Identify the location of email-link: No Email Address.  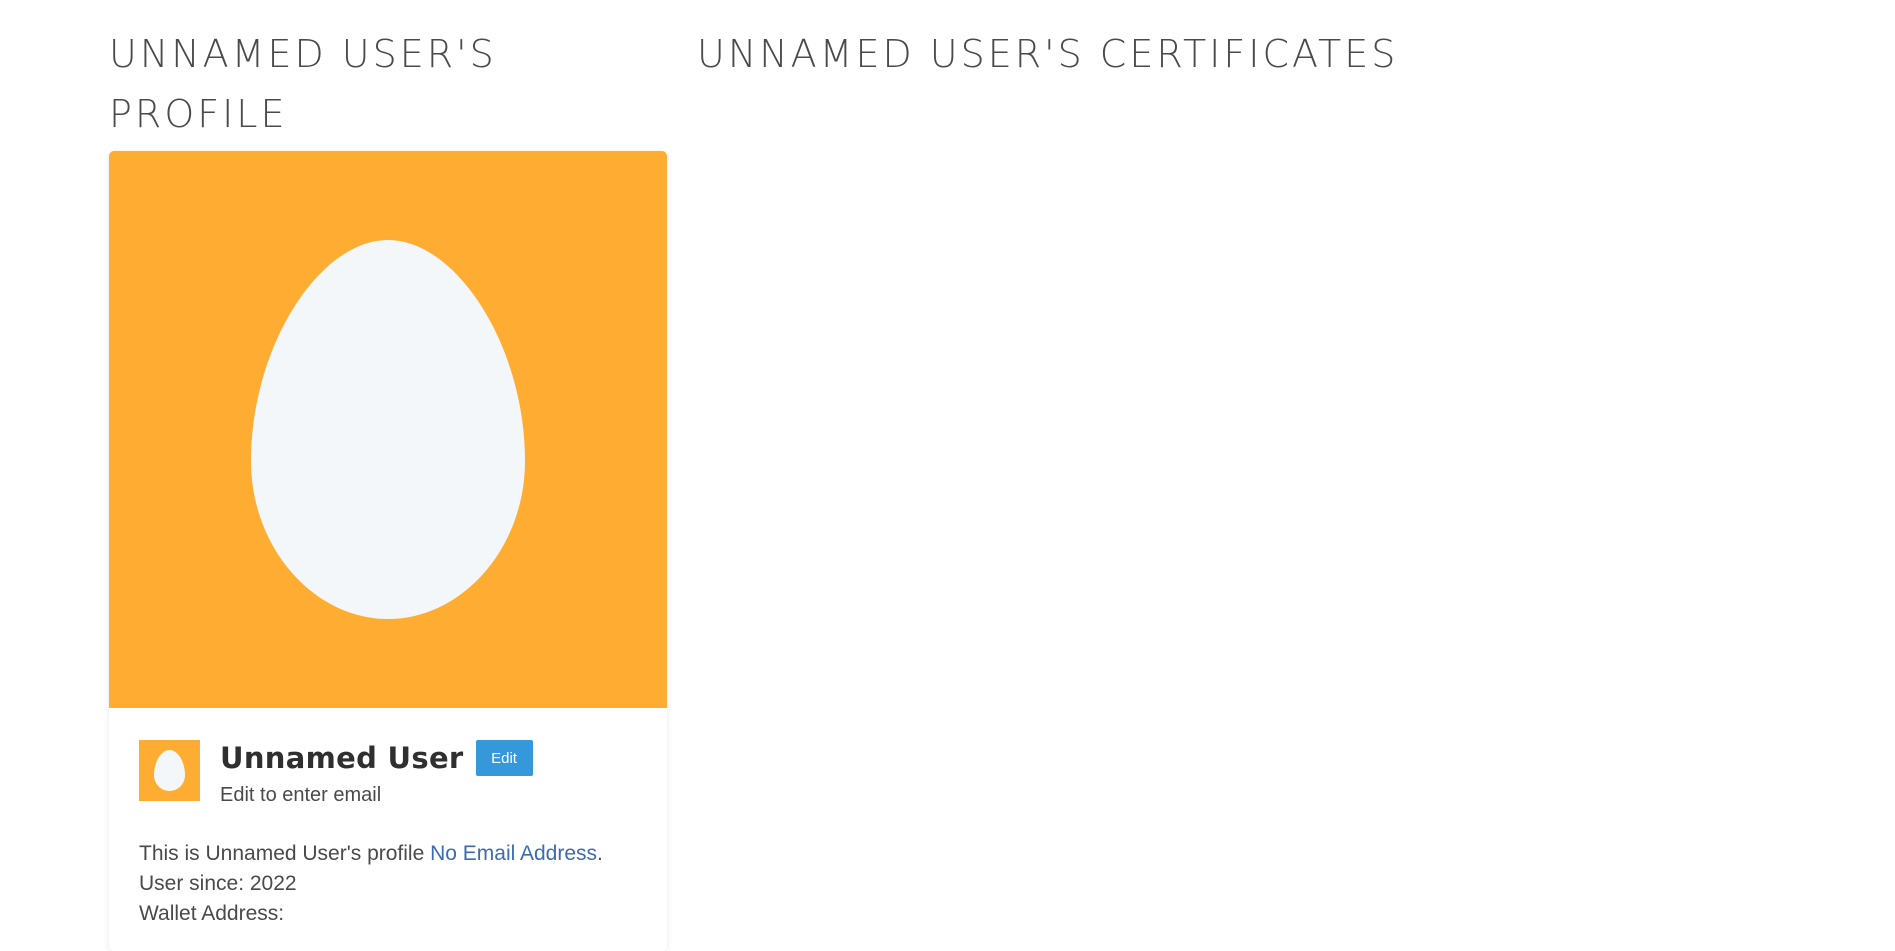
(513, 853).